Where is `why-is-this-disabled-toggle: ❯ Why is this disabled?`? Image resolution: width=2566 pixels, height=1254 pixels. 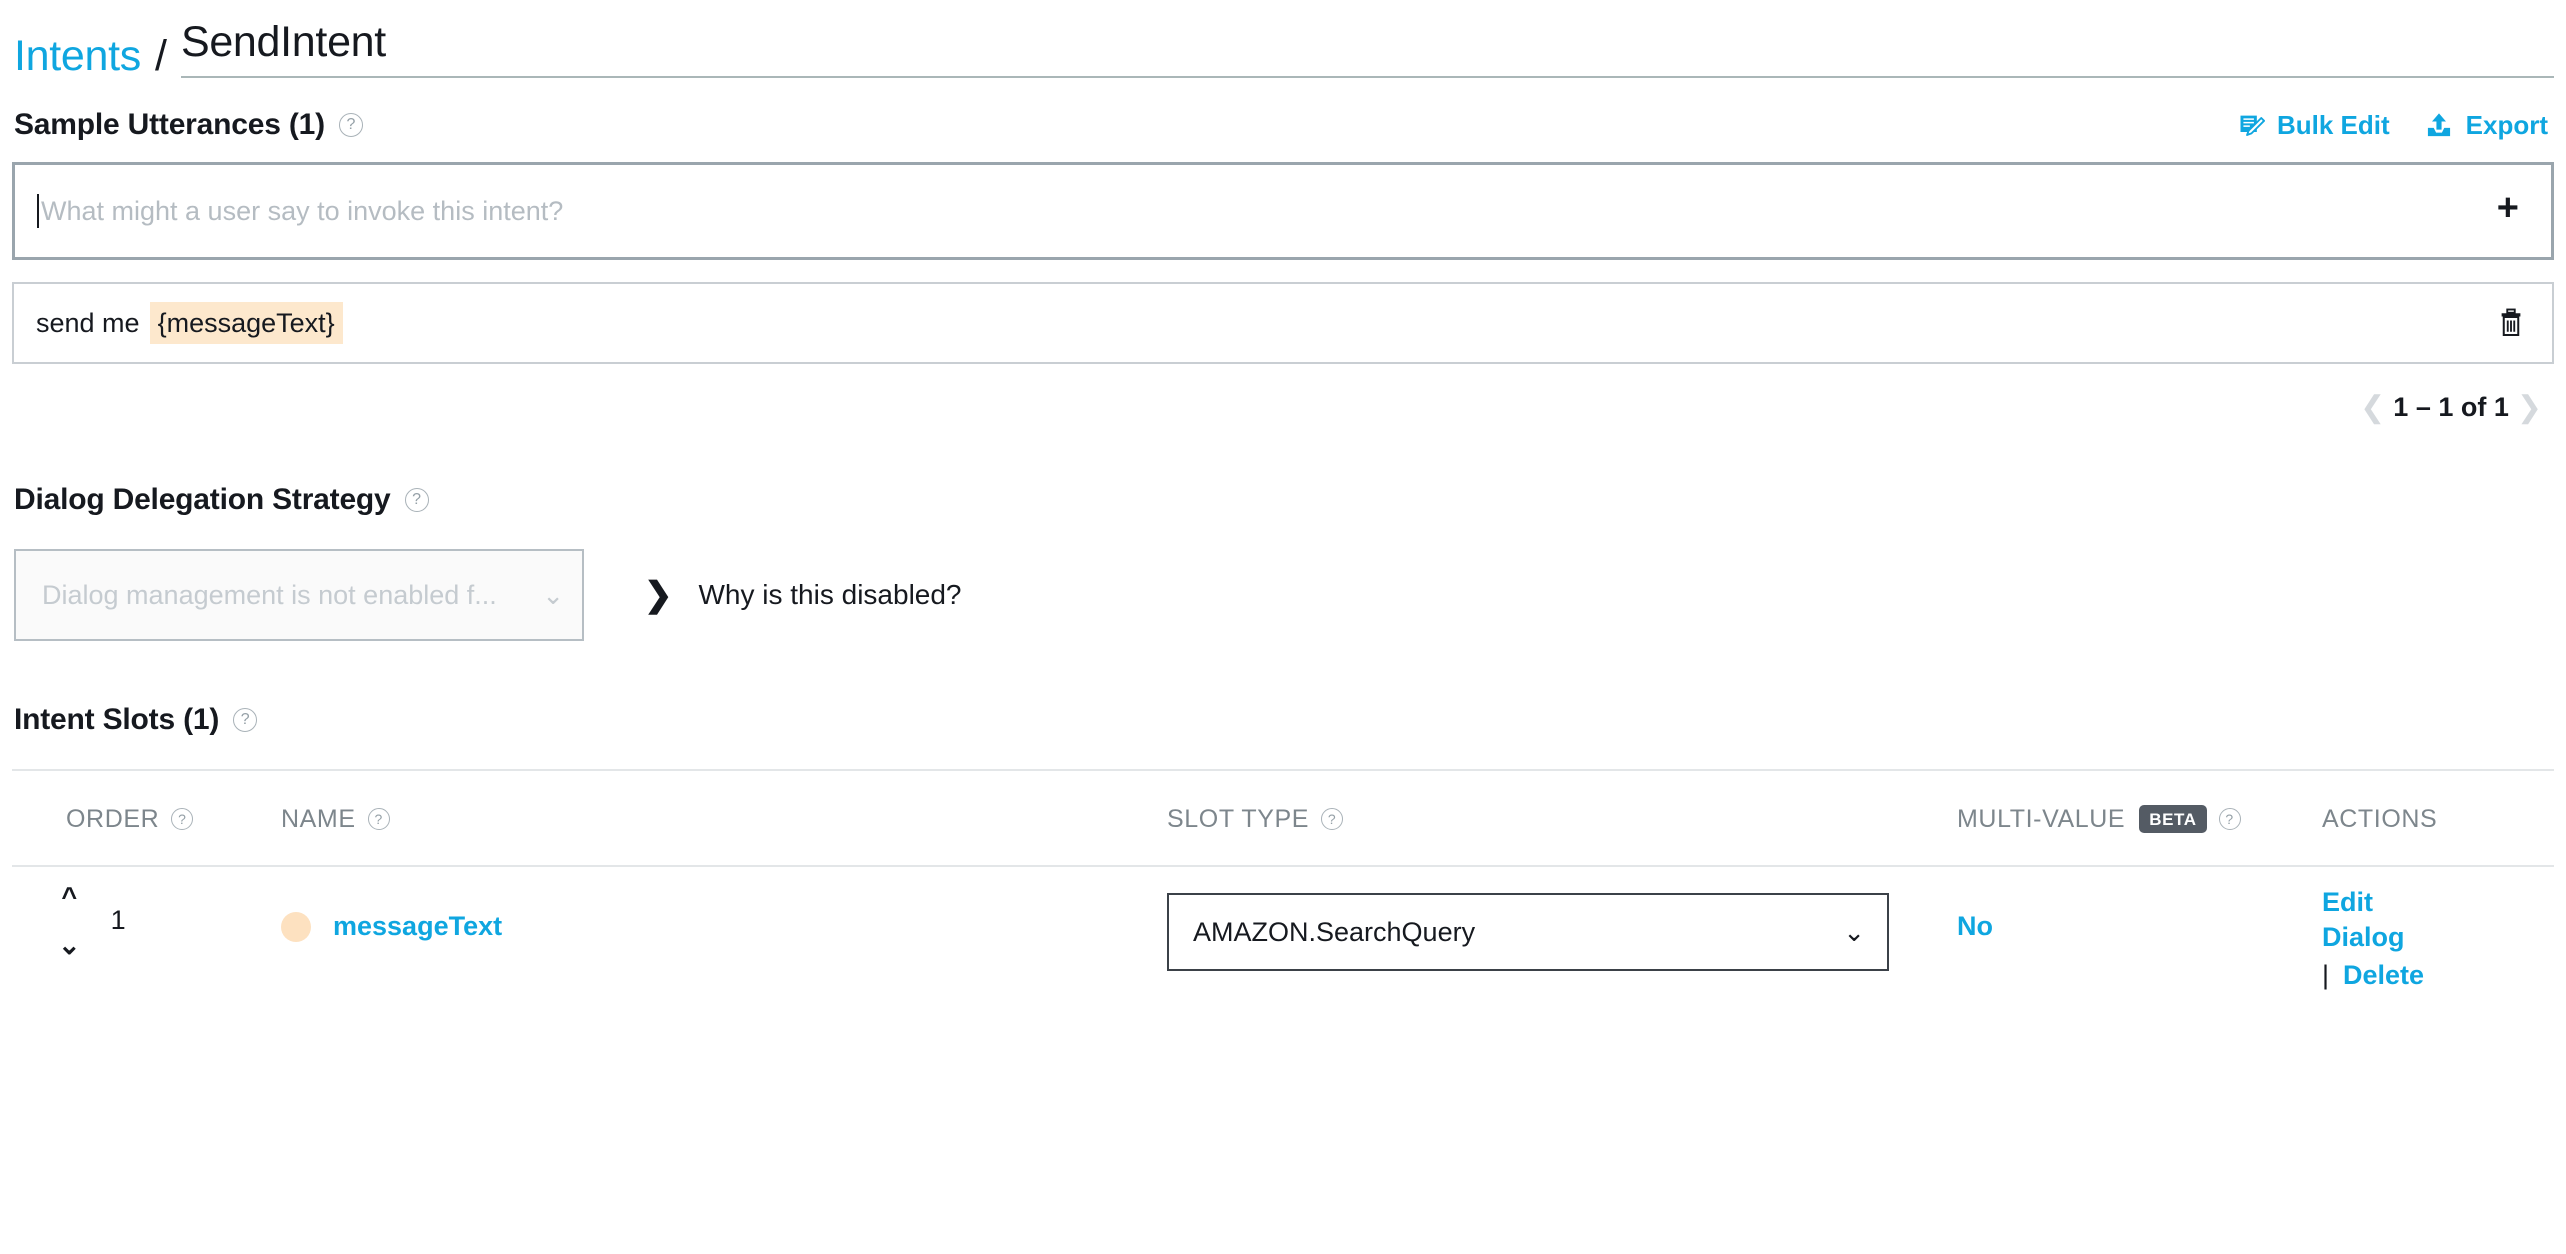
why-is-this-disabled-toggle: ❯ Why is this disabled? is located at coordinates (803, 595).